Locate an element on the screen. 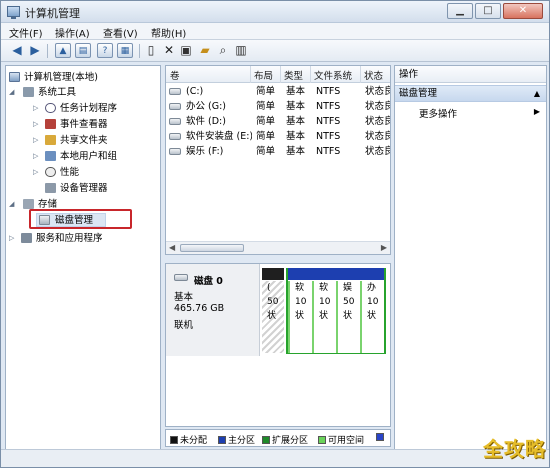 Image resolution: width=550 pixels, height=468 pixels. scroll-left-icon: ◀ is located at coordinates (172, 247).